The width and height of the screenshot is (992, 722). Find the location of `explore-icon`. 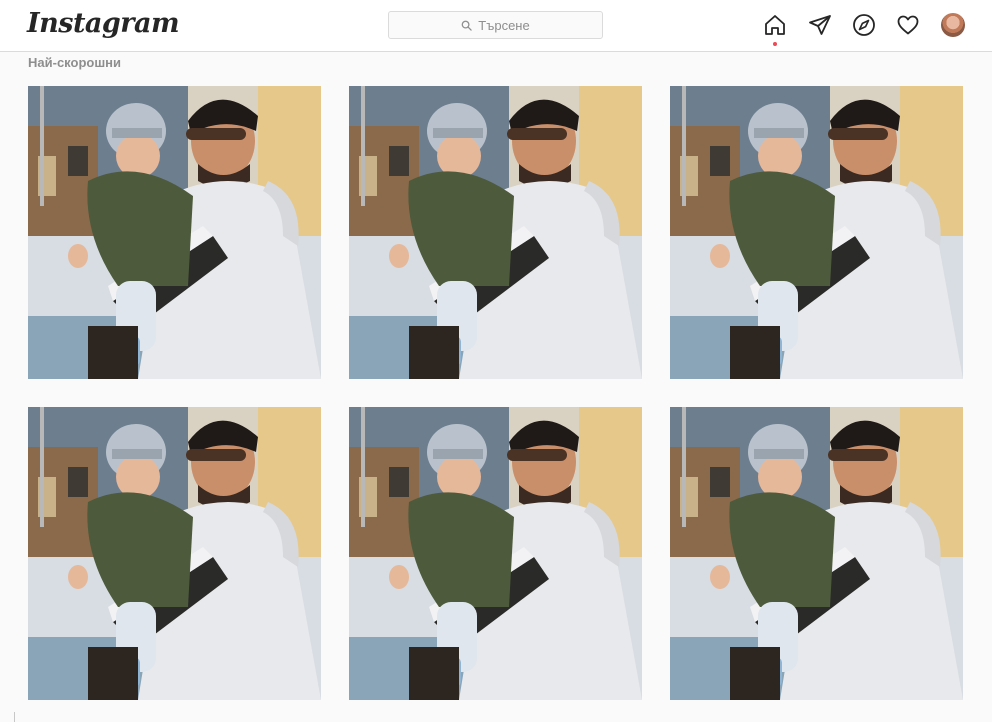

explore-icon is located at coordinates (864, 25).